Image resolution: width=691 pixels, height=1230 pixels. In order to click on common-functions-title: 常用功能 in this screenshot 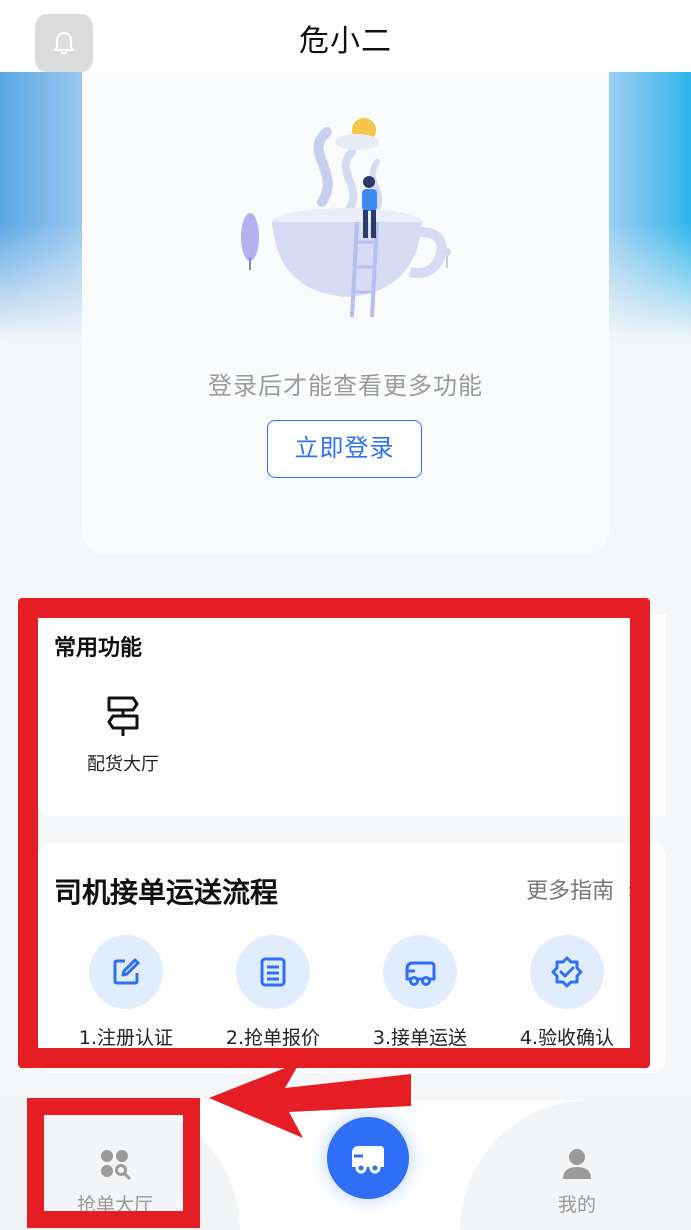, I will do `click(98, 648)`.